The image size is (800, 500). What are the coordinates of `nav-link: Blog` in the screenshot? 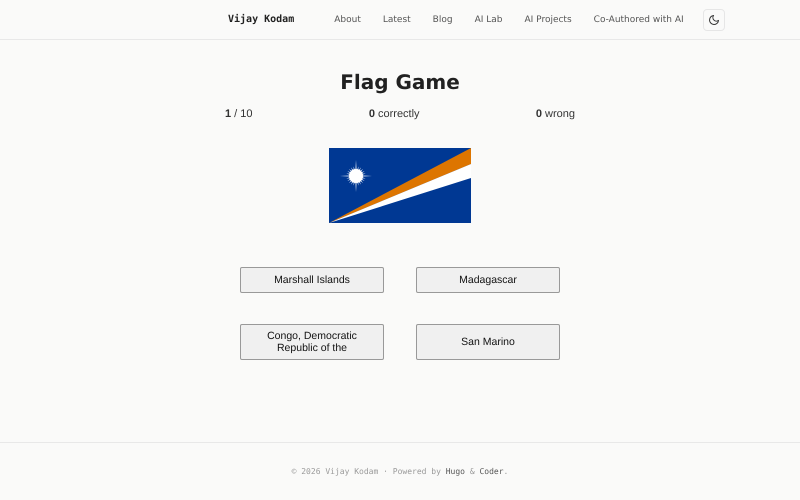 It's located at (442, 19).